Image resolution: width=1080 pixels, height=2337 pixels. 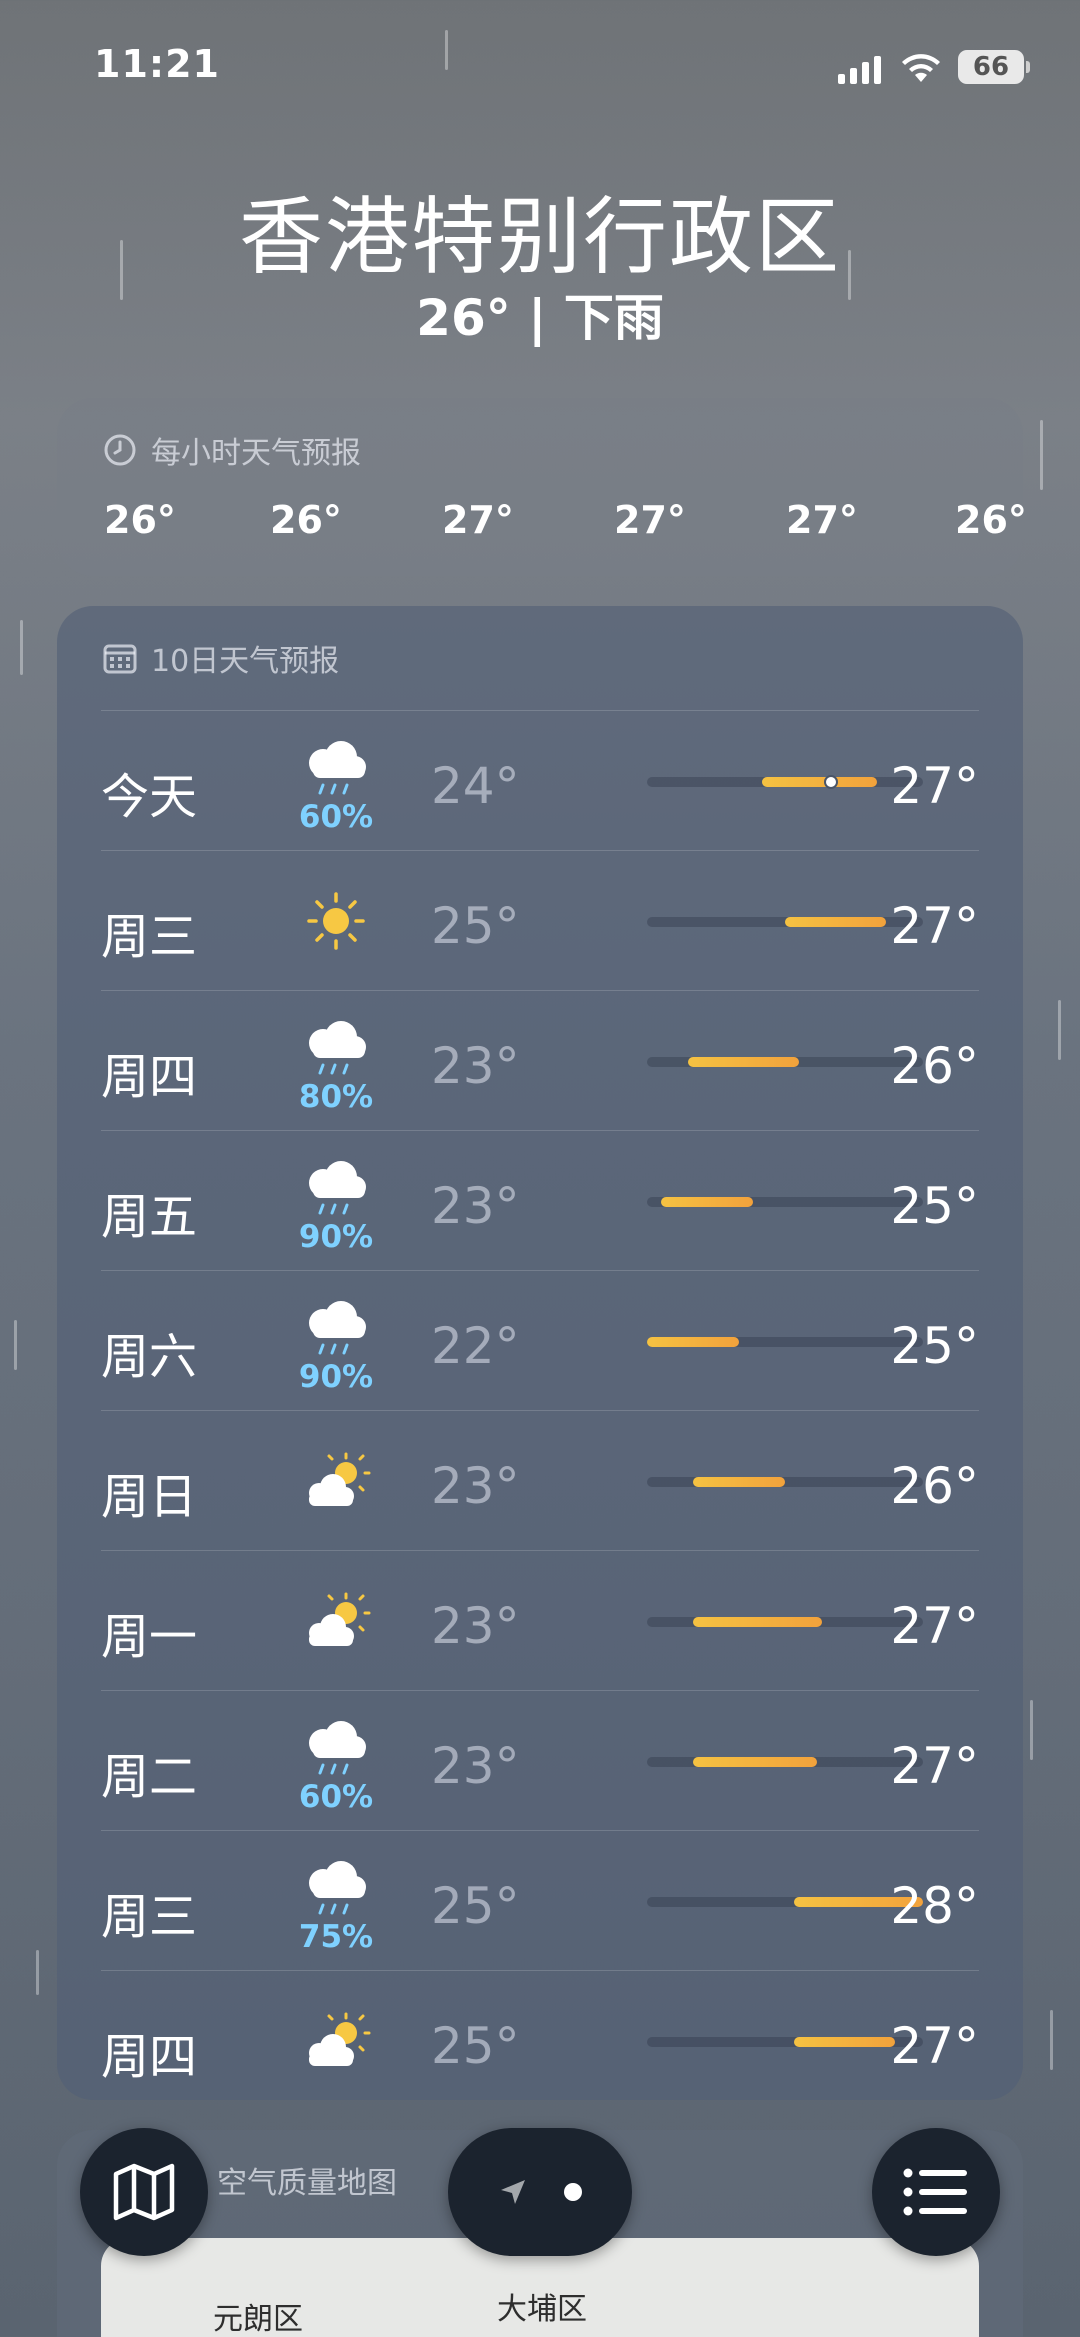 What do you see at coordinates (542, 487) in the screenshot?
I see `hourly-forecast-card: 每小时天气预报 26° 26° 27° 27° 27° 26°` at bounding box center [542, 487].